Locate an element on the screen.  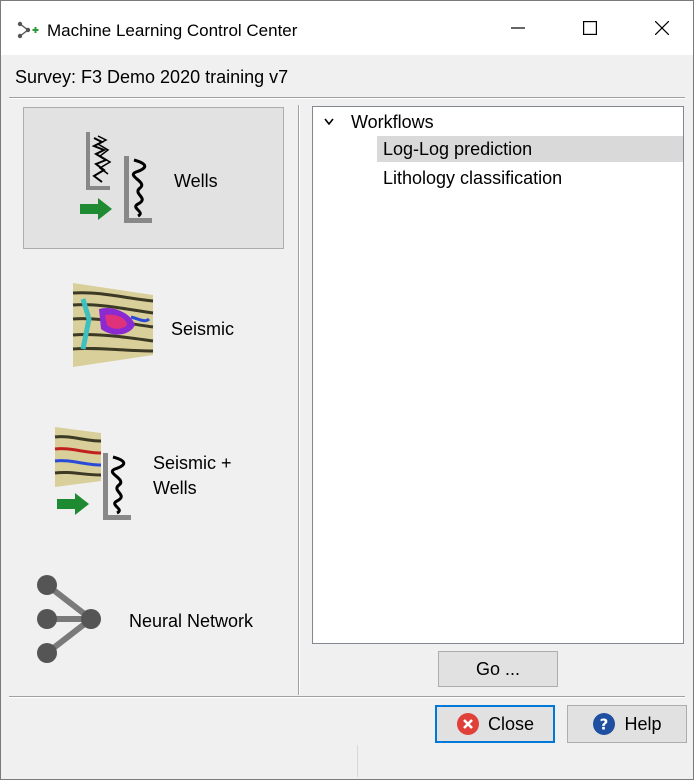
title-bar: Machine Learning Control Center is located at coordinates (347, 28).